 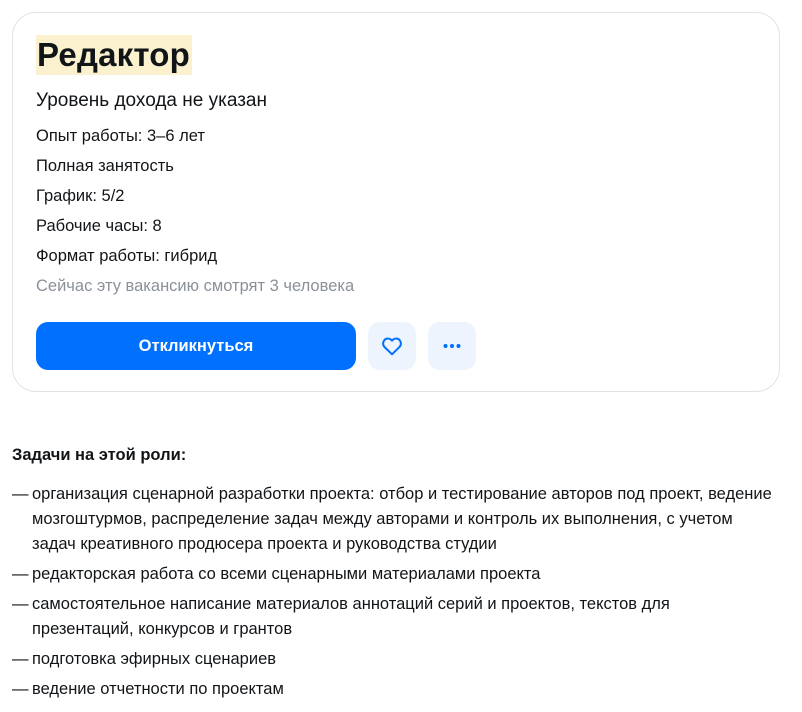 What do you see at coordinates (196, 346) in the screenshot?
I see `apply-button: Откликнуться` at bounding box center [196, 346].